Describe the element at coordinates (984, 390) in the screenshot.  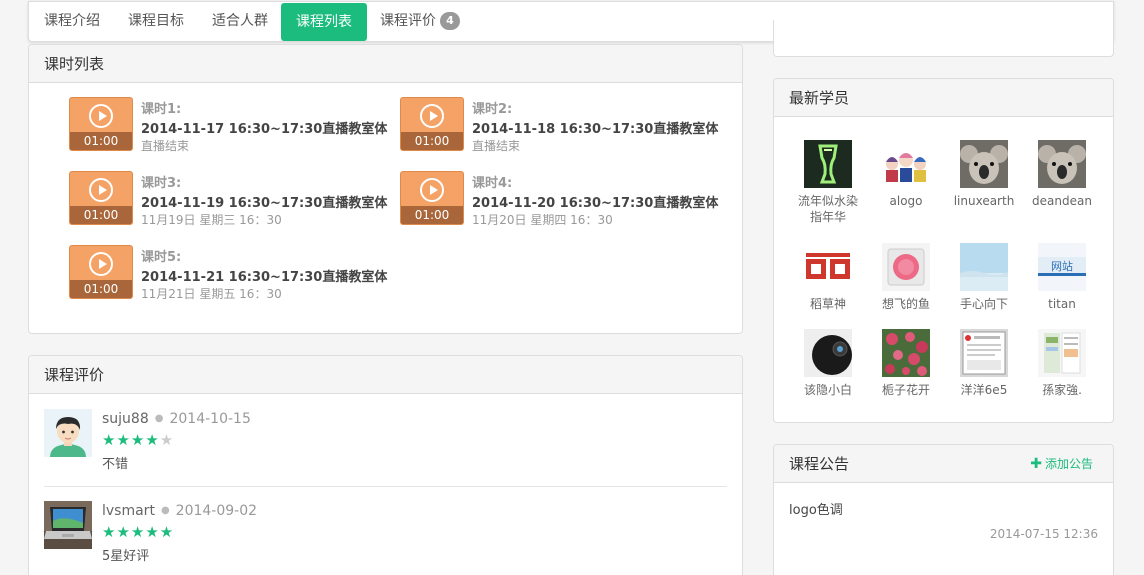
I see `student-name: 洋洋6e5` at that location.